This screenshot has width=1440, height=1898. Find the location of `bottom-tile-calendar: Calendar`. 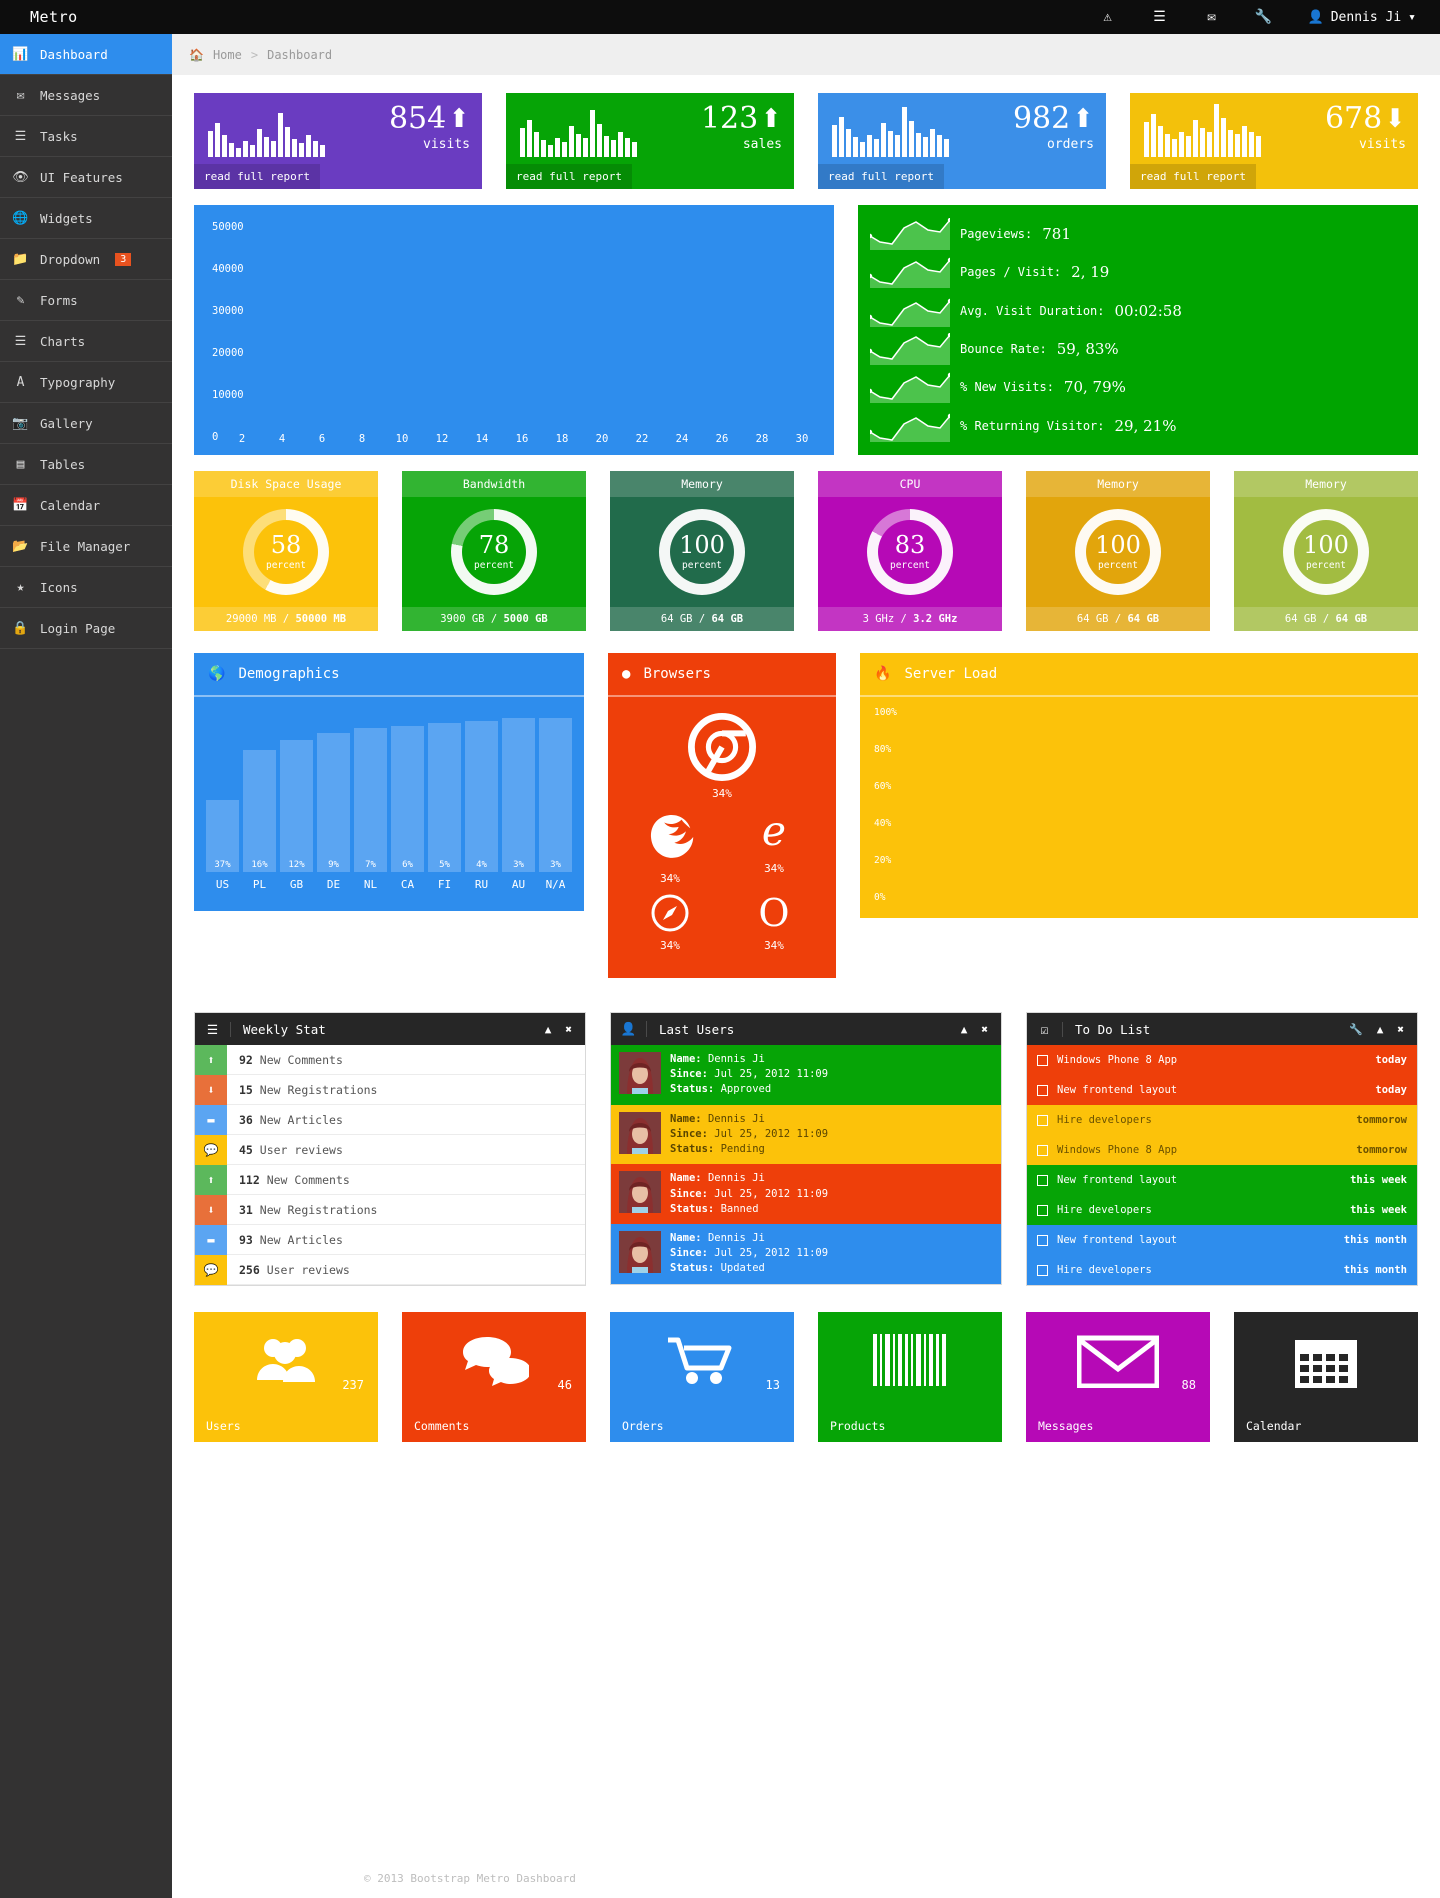

bottom-tile-calendar: Calendar is located at coordinates (1326, 1377).